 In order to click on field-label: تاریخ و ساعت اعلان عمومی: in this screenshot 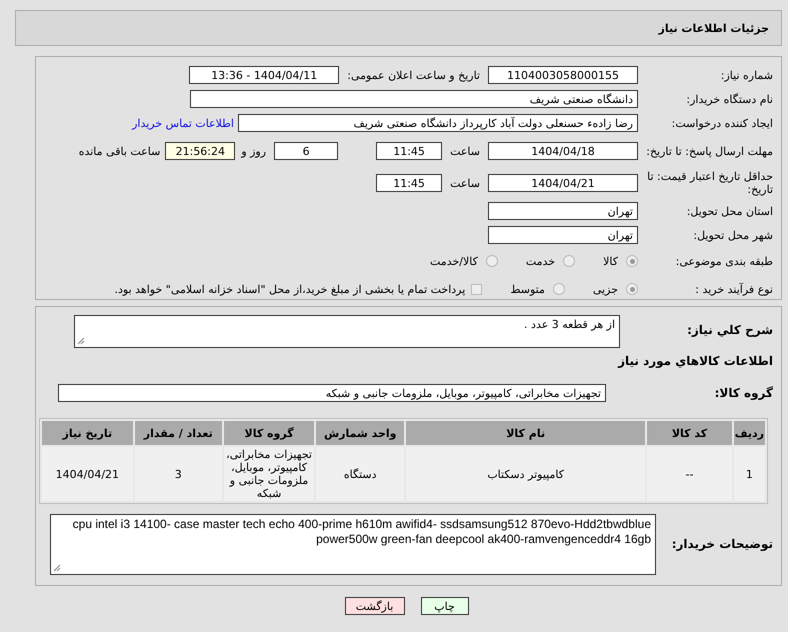, I will do `click(413, 75)`.